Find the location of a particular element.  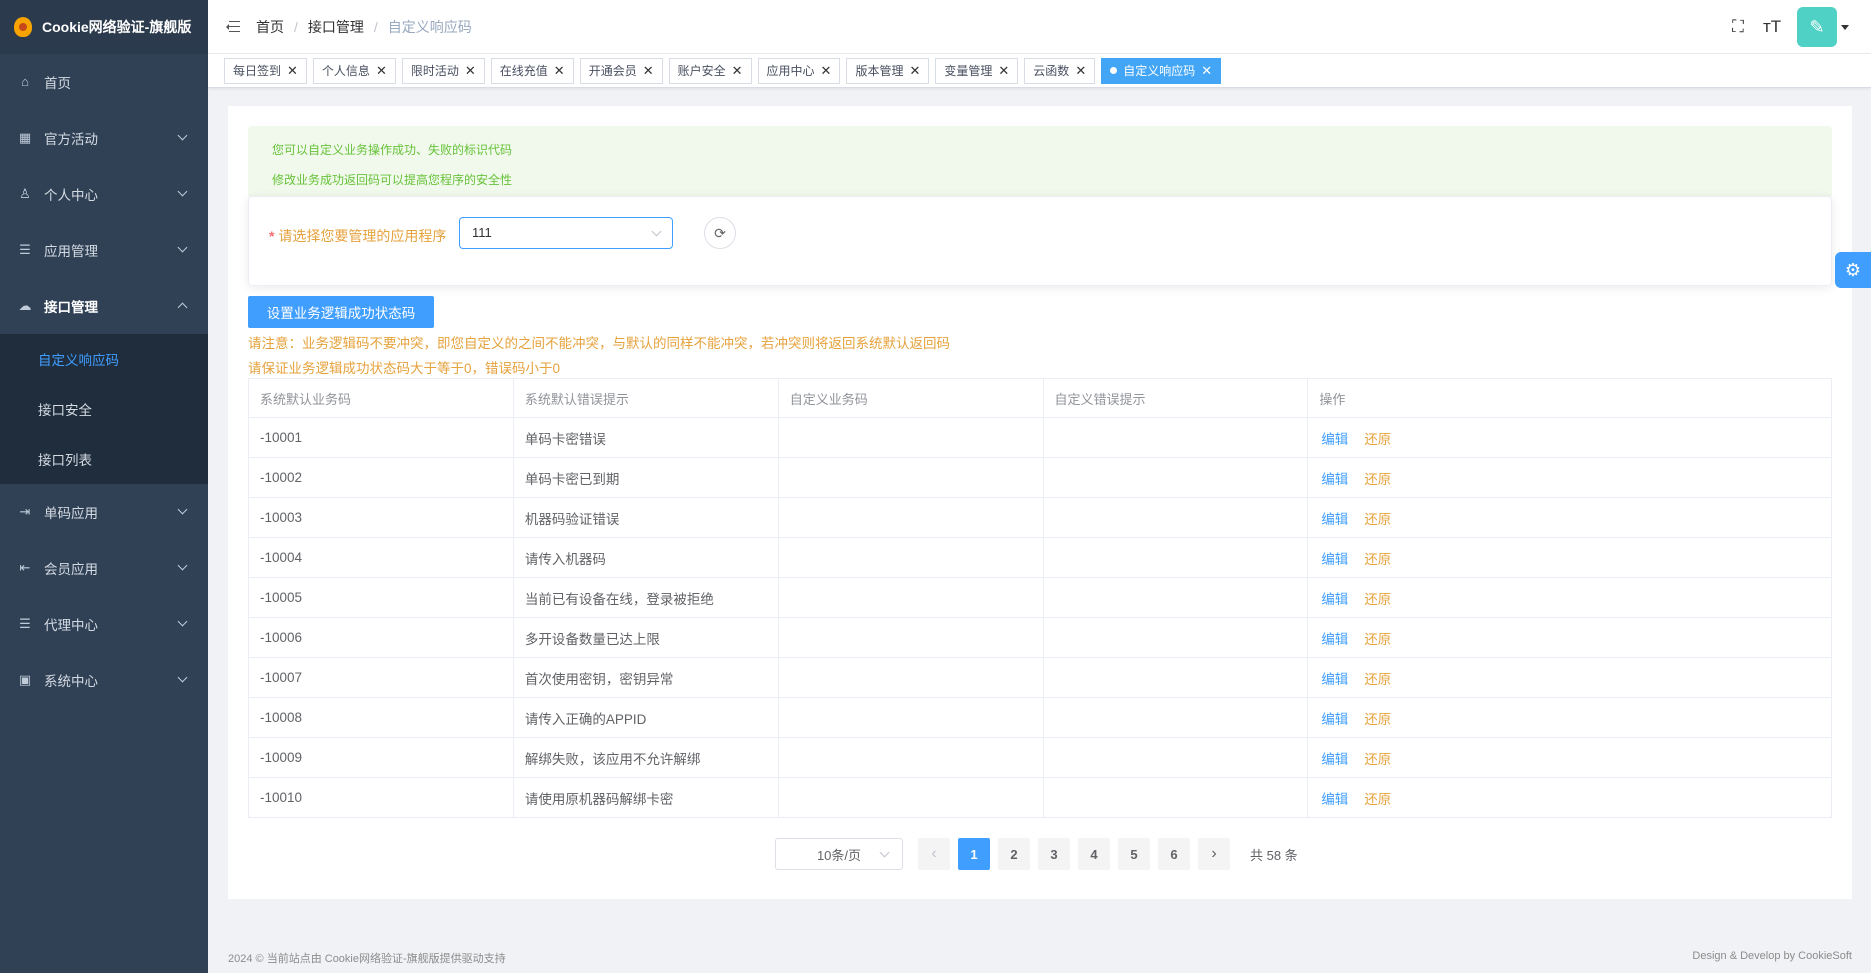

page-button: 4 is located at coordinates (1094, 854).